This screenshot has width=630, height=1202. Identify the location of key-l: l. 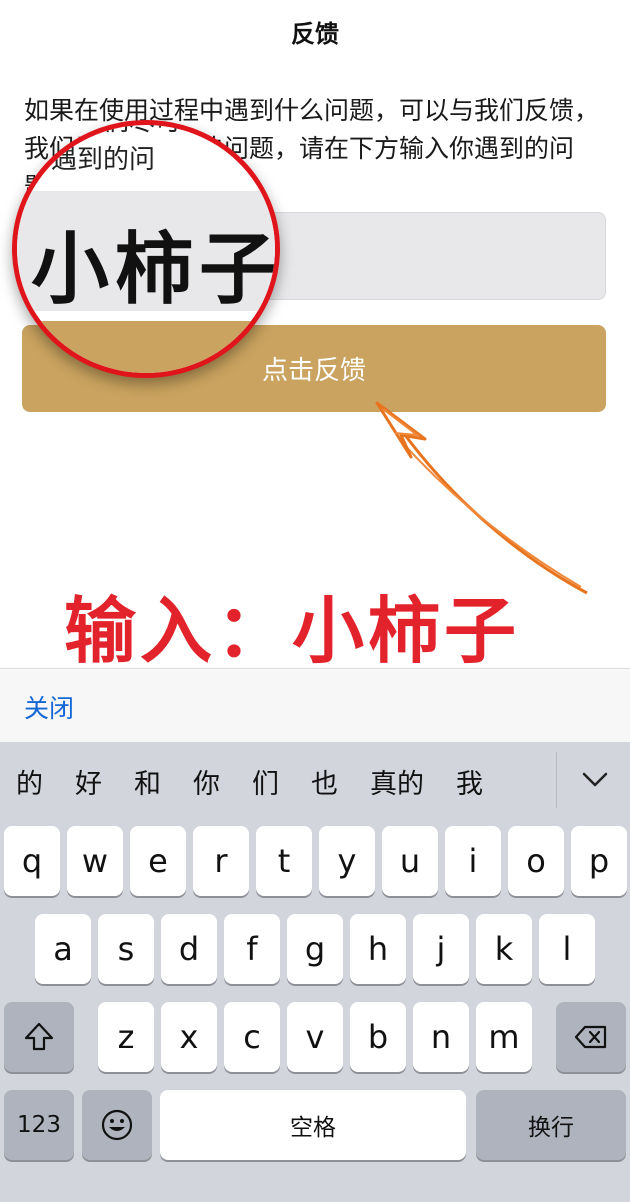
(567, 949).